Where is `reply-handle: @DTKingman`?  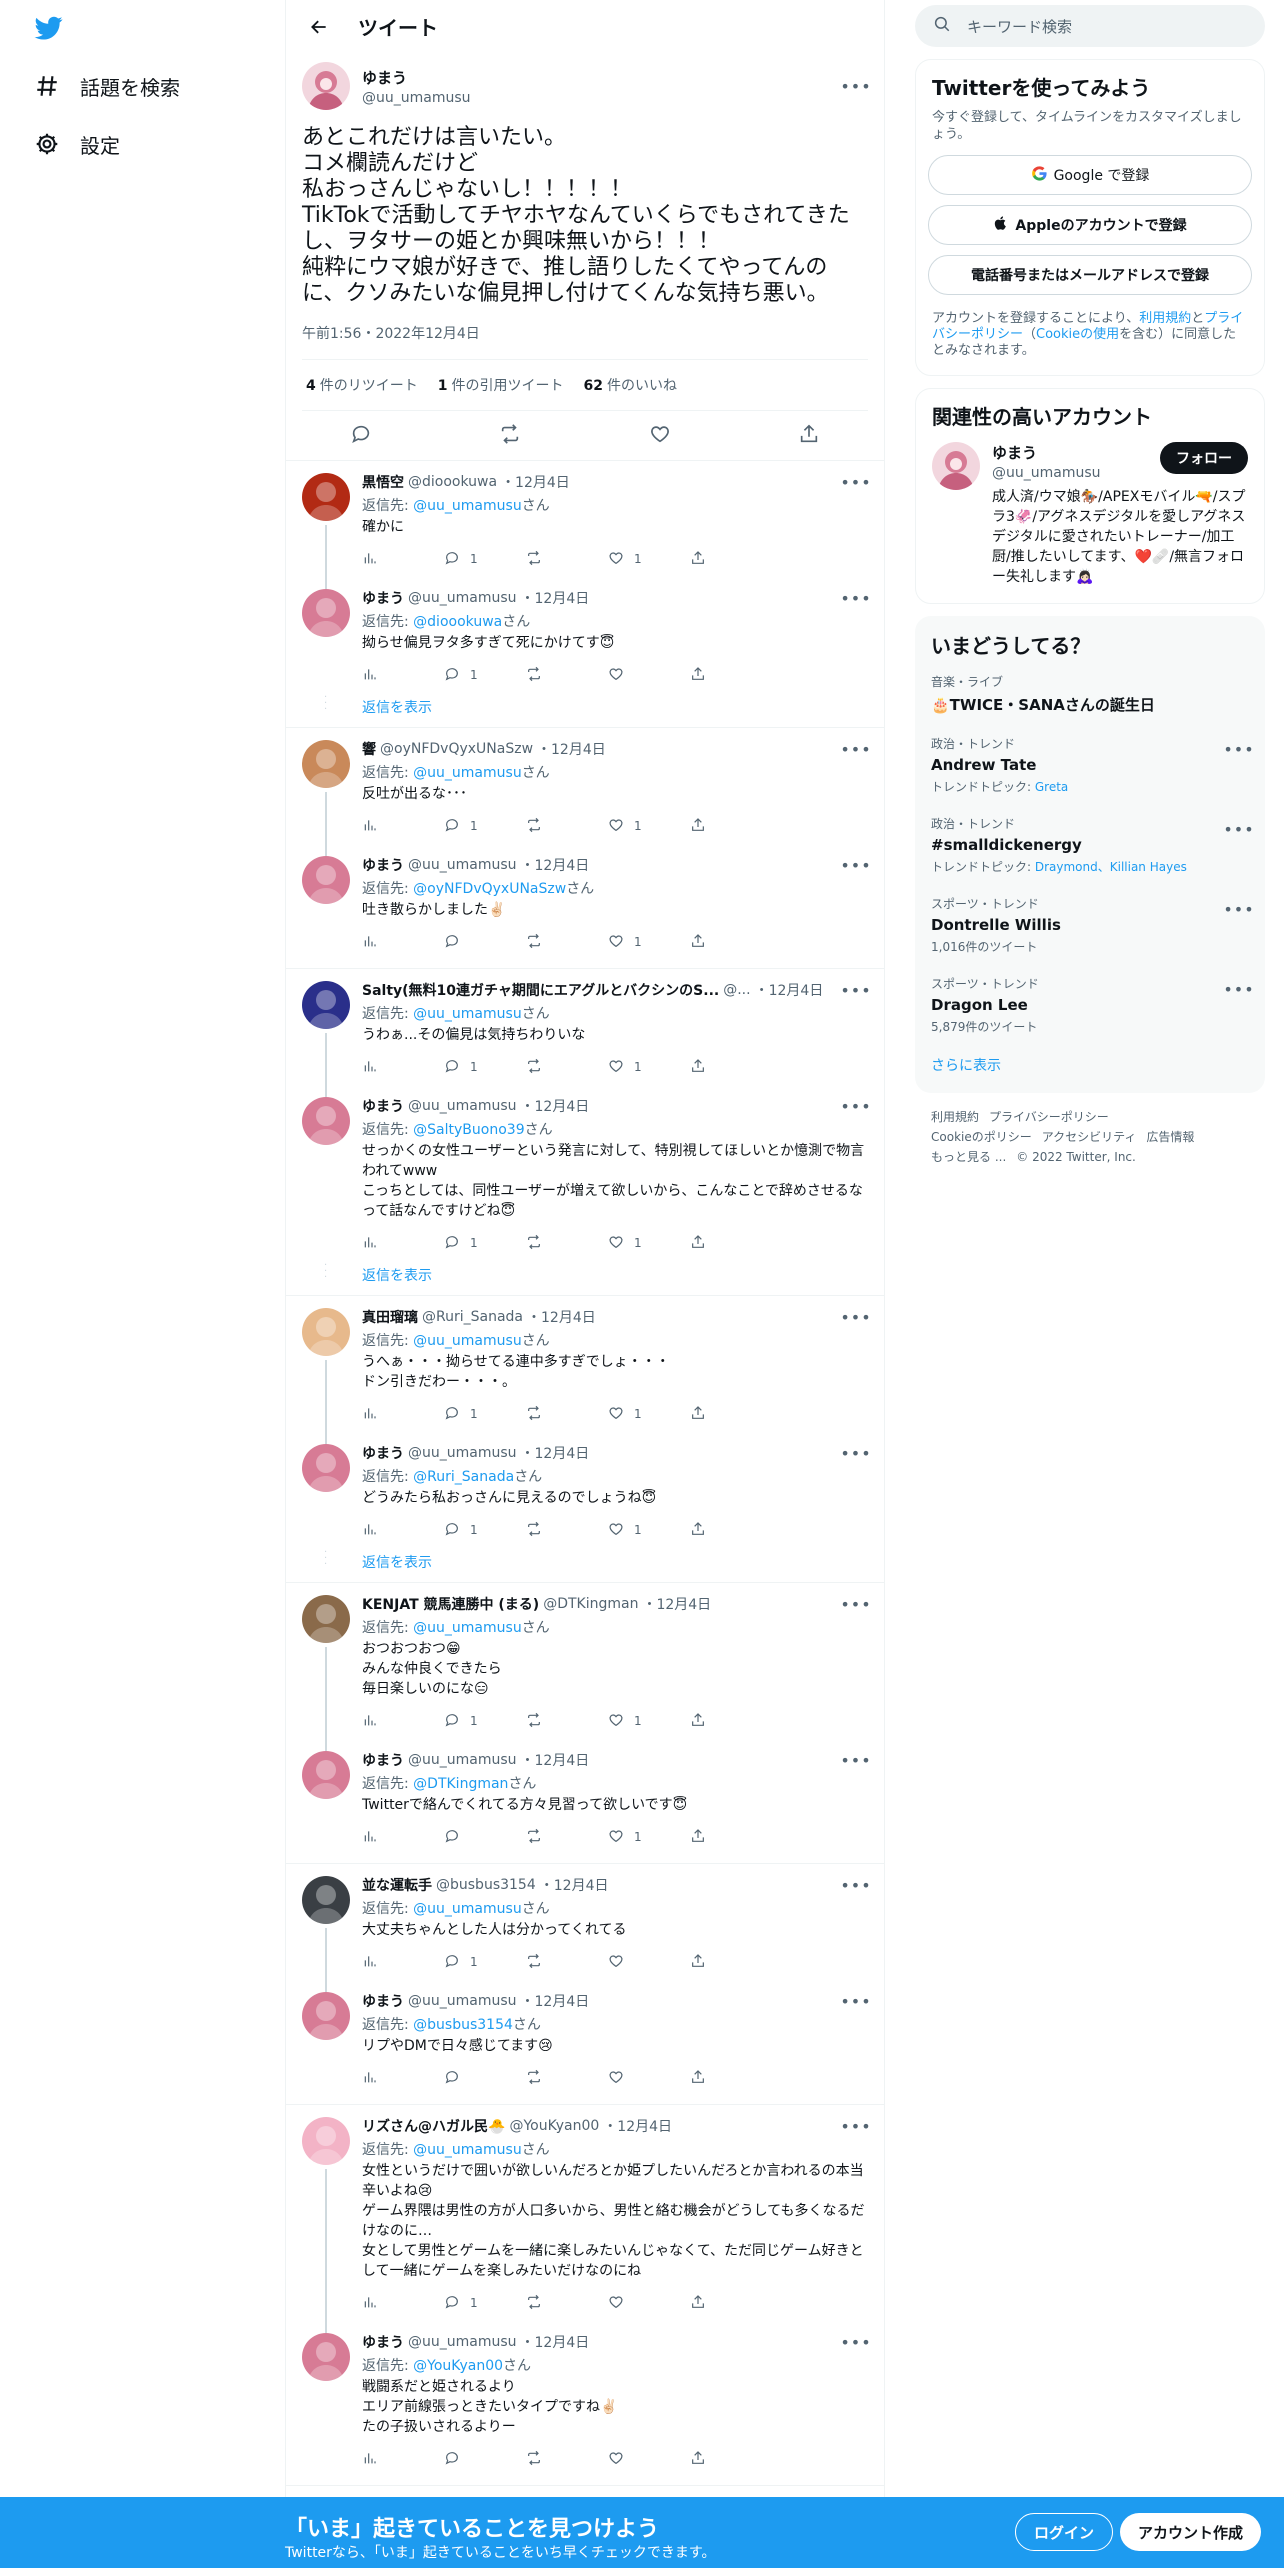
reply-handle: @DTKingman is located at coordinates (590, 1604).